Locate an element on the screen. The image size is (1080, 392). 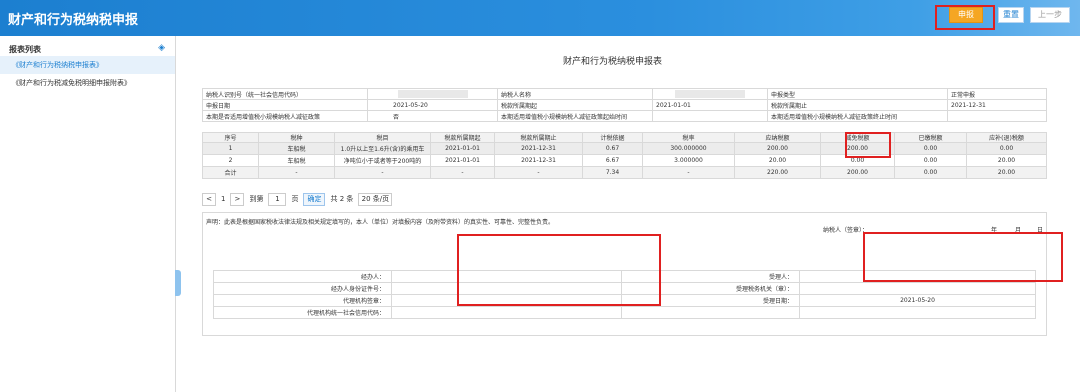
agency-code-label: 代理机构统一社会信用代码： is located at coordinates (302, 312).